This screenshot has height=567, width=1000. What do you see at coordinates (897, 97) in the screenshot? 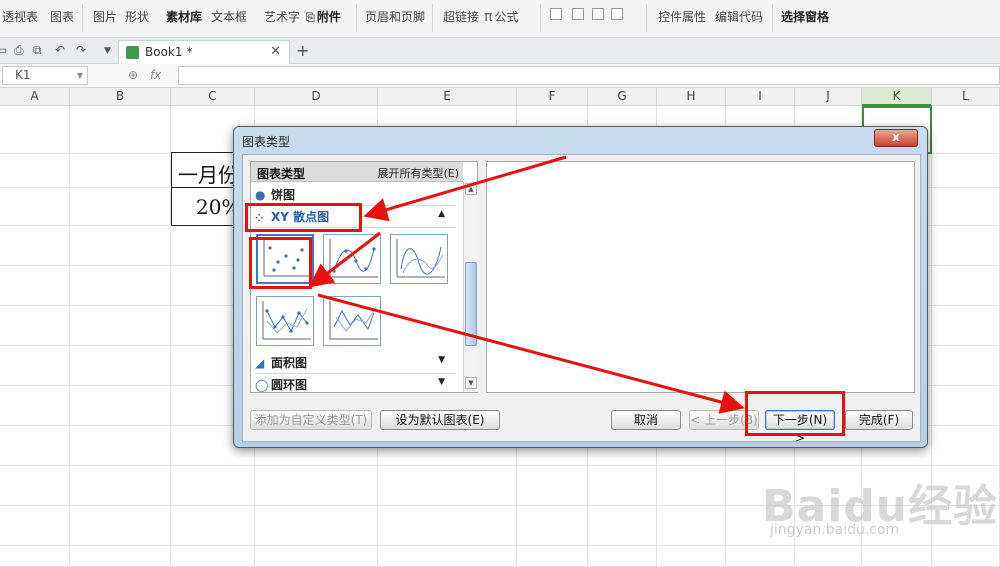
I see `column-header-k: K` at bounding box center [897, 97].